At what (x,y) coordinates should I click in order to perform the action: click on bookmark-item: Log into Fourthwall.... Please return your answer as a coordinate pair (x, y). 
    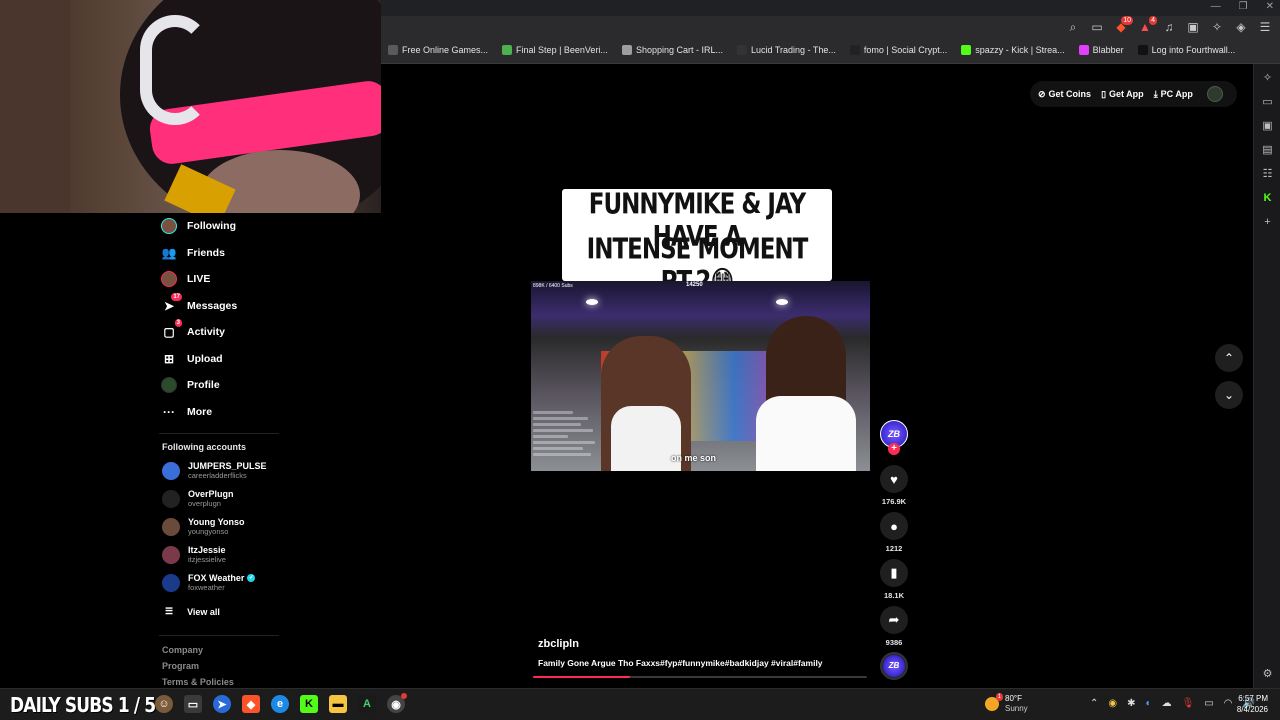
    Looking at the image, I should click on (1186, 50).